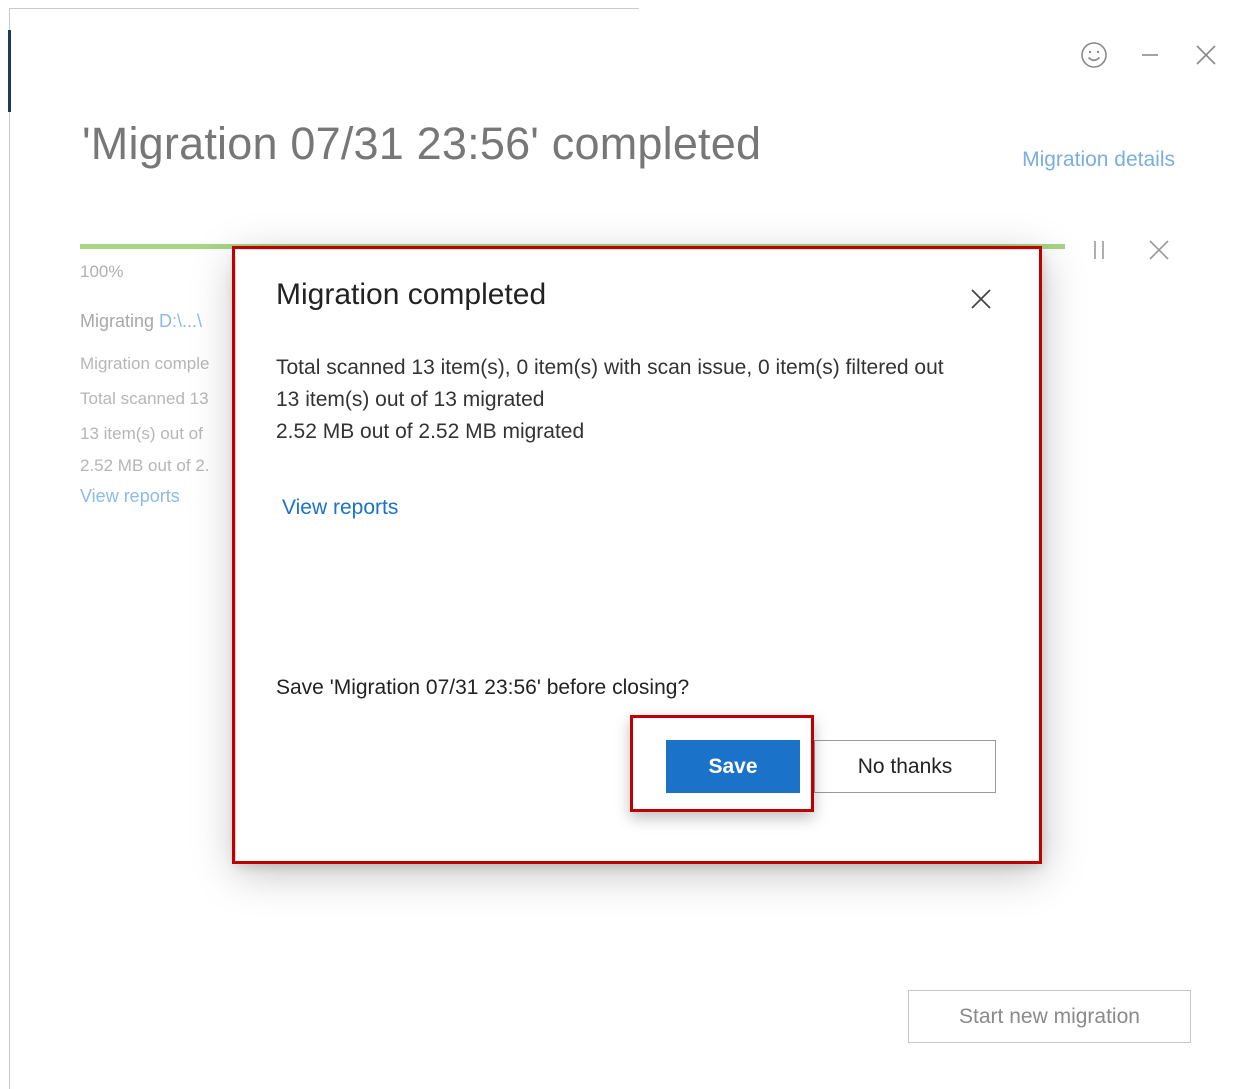  What do you see at coordinates (1094, 55) in the screenshot?
I see `smiley-icon` at bounding box center [1094, 55].